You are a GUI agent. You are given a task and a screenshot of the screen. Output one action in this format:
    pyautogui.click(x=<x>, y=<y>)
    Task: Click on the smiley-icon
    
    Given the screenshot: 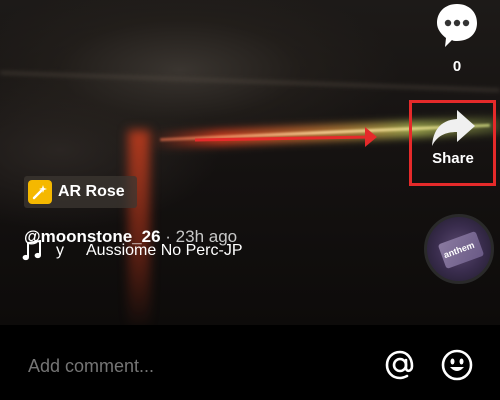 What is the action you would take?
    pyautogui.click(x=457, y=365)
    